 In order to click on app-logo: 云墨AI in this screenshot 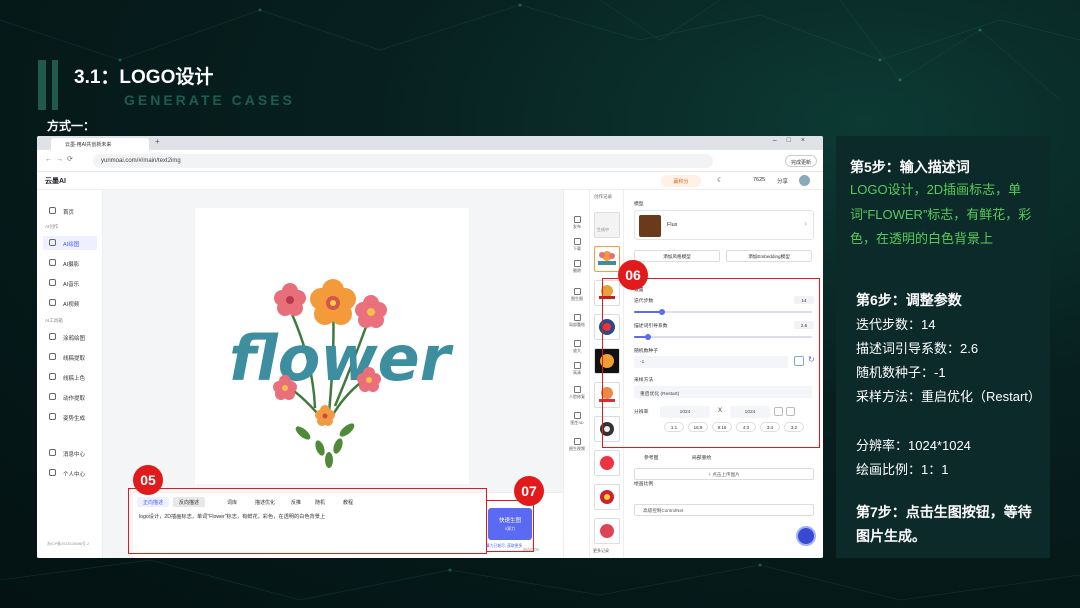, I will do `click(55, 181)`.